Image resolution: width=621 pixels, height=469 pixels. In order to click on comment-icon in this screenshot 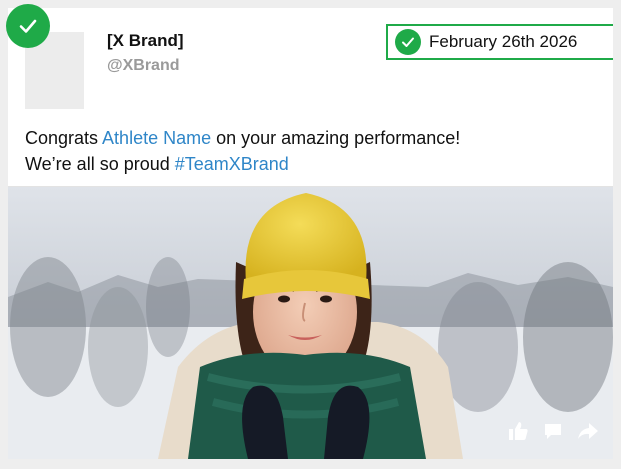, I will do `click(553, 433)`.